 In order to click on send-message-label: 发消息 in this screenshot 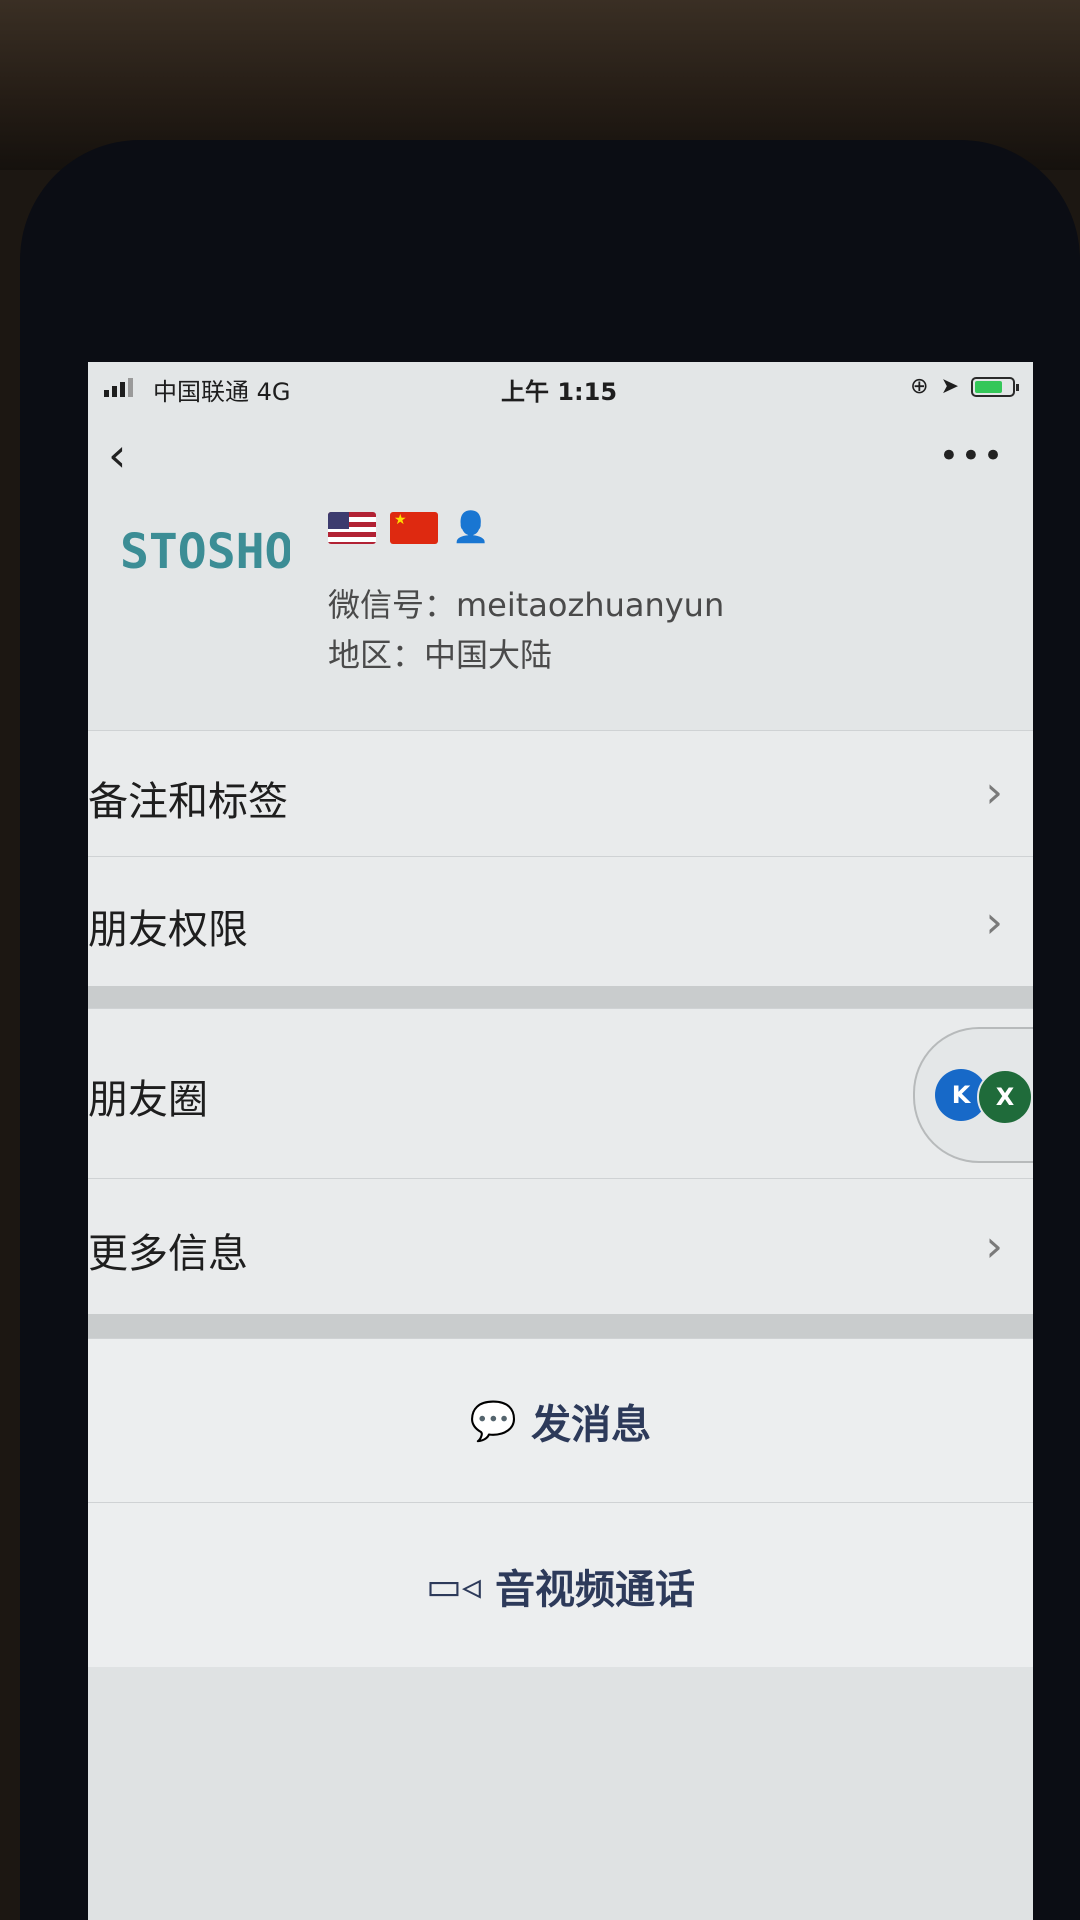, I will do `click(591, 1425)`.